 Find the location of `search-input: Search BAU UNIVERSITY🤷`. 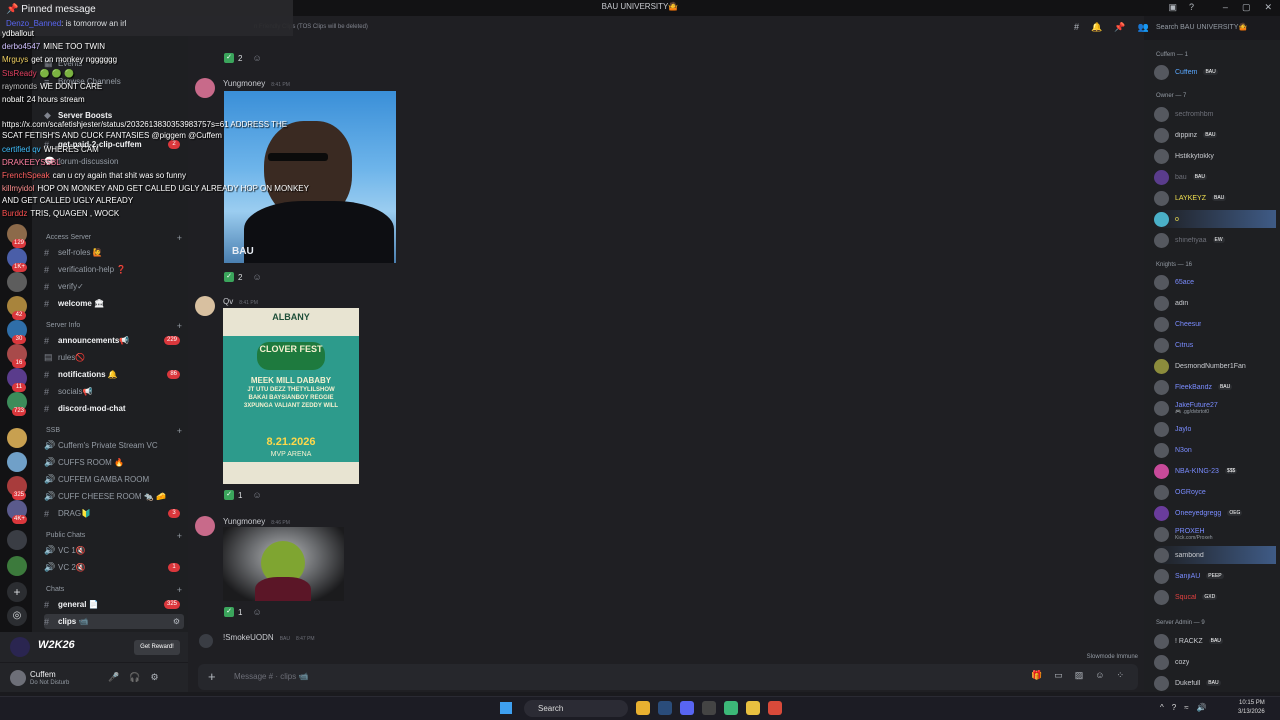

search-input: Search BAU UNIVERSITY🤷 is located at coordinates (1213, 28).